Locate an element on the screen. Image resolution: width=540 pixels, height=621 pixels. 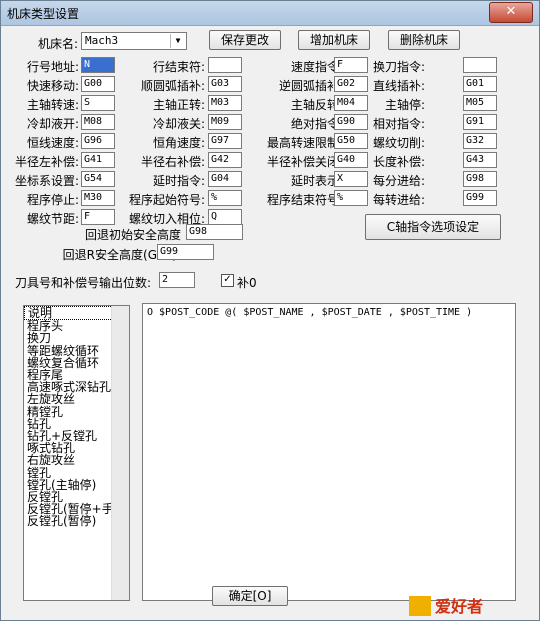
field-label: 直线插补: is located at coordinates (398, 86).